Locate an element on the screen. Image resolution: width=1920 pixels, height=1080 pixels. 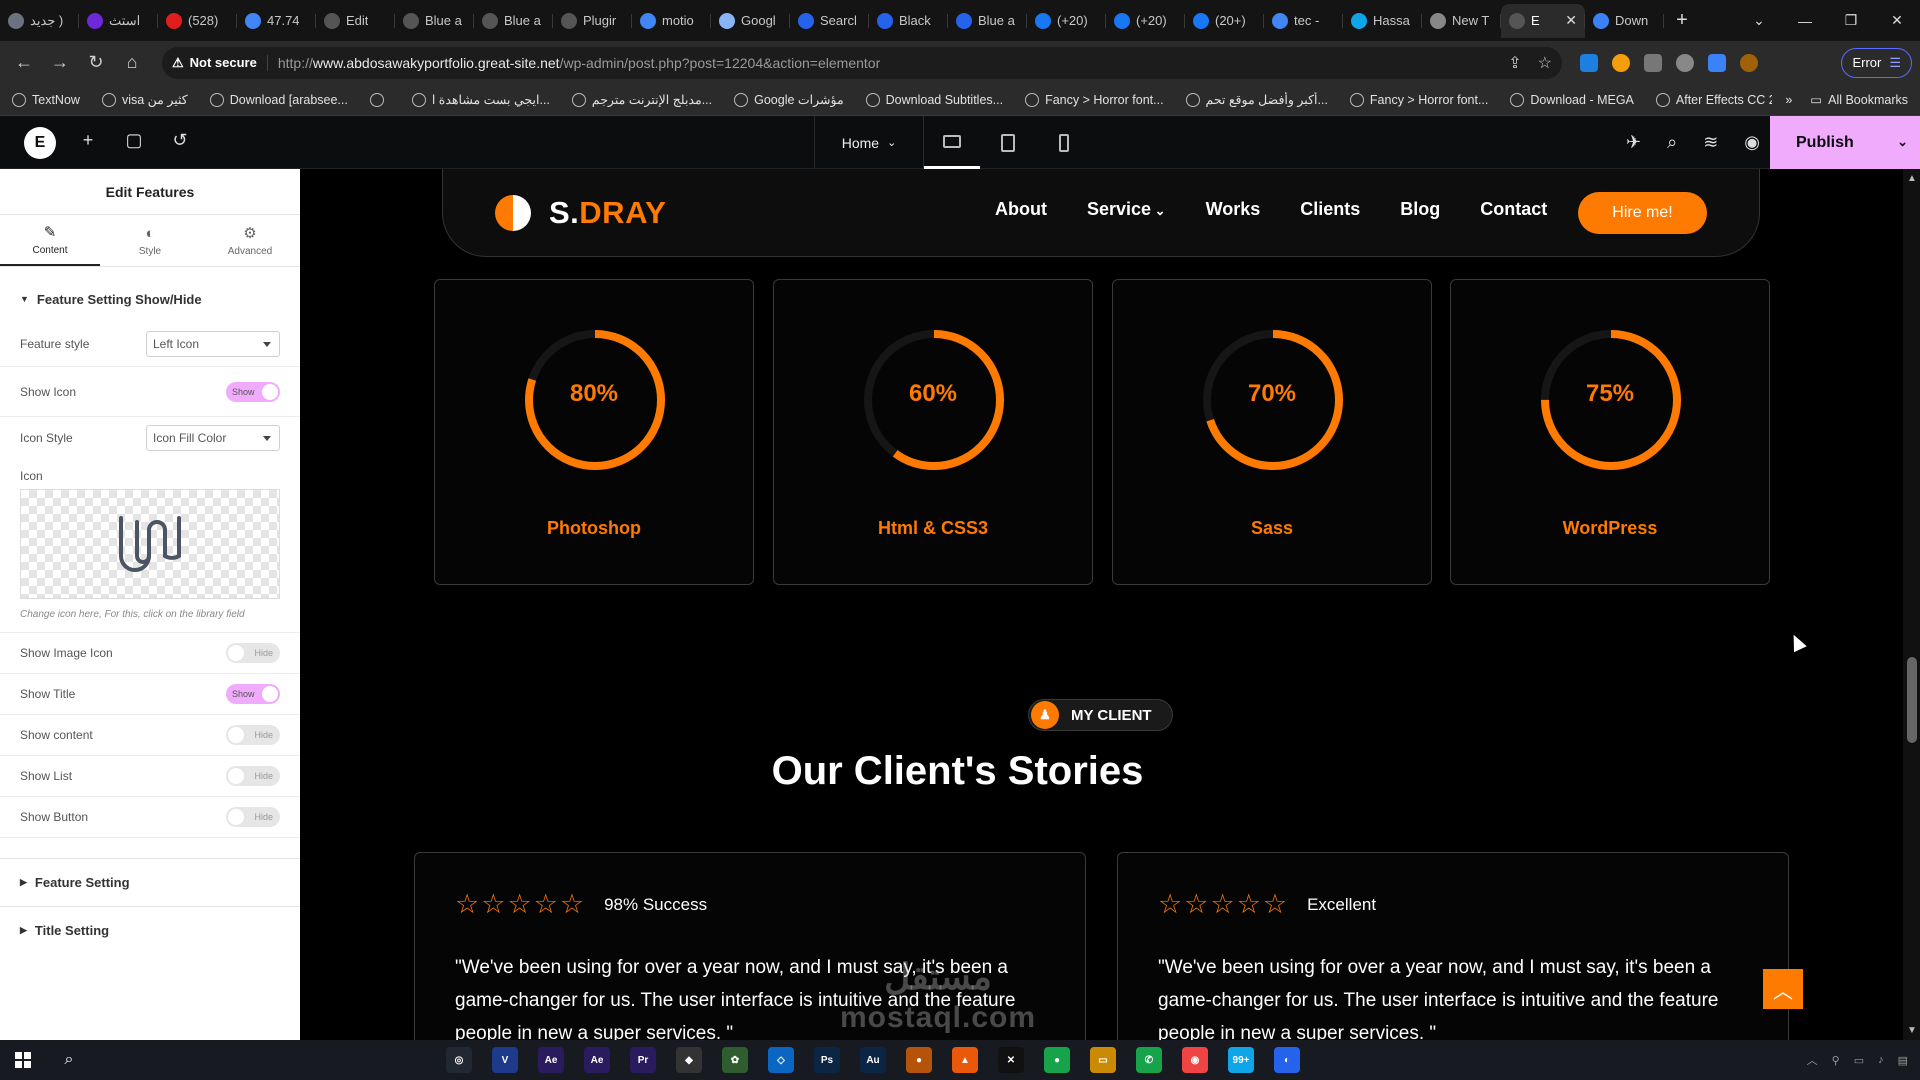
publish-options-chevron-icon: ⌄ is located at coordinates (1902, 142).